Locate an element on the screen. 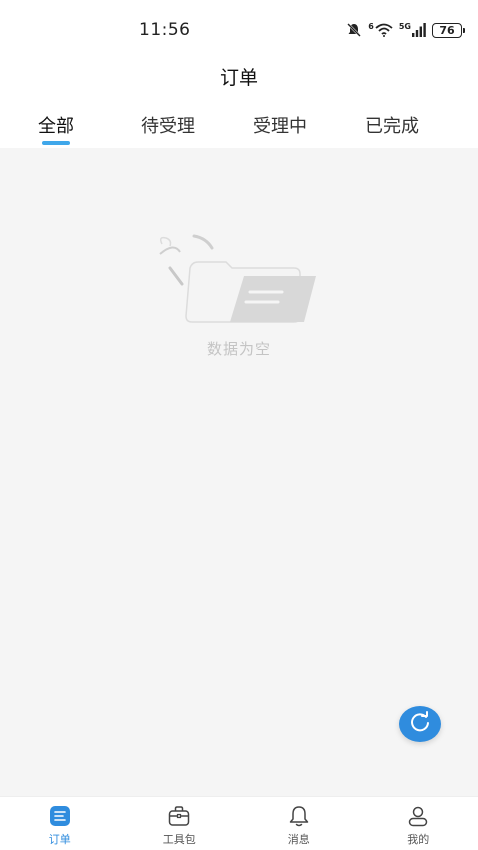 The image size is (478, 850). tab-in-progress: 受理中 is located at coordinates (280, 122).